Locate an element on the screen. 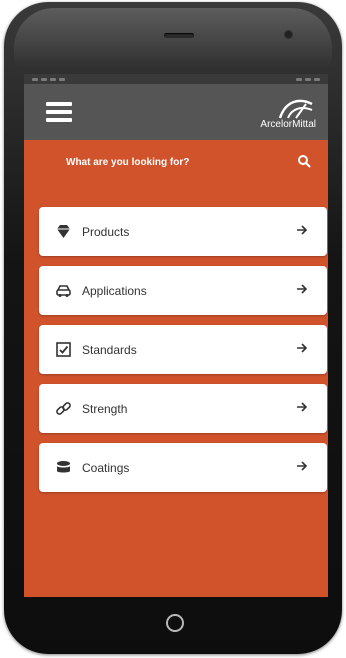  brand-name: ArcelorMittal is located at coordinates (288, 124).